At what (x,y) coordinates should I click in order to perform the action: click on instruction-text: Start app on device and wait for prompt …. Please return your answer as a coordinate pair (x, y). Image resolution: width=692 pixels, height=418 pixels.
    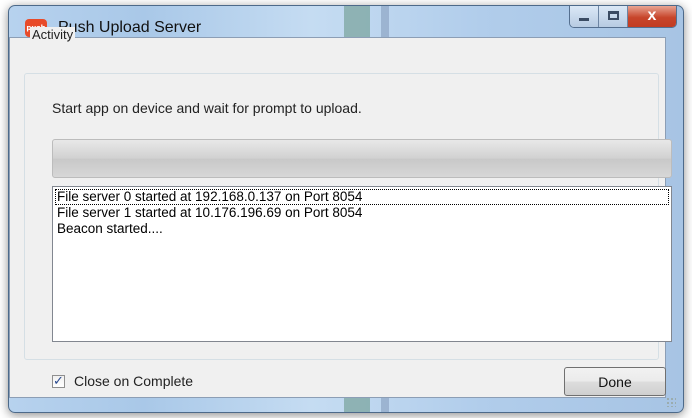
    Looking at the image, I should click on (207, 108).